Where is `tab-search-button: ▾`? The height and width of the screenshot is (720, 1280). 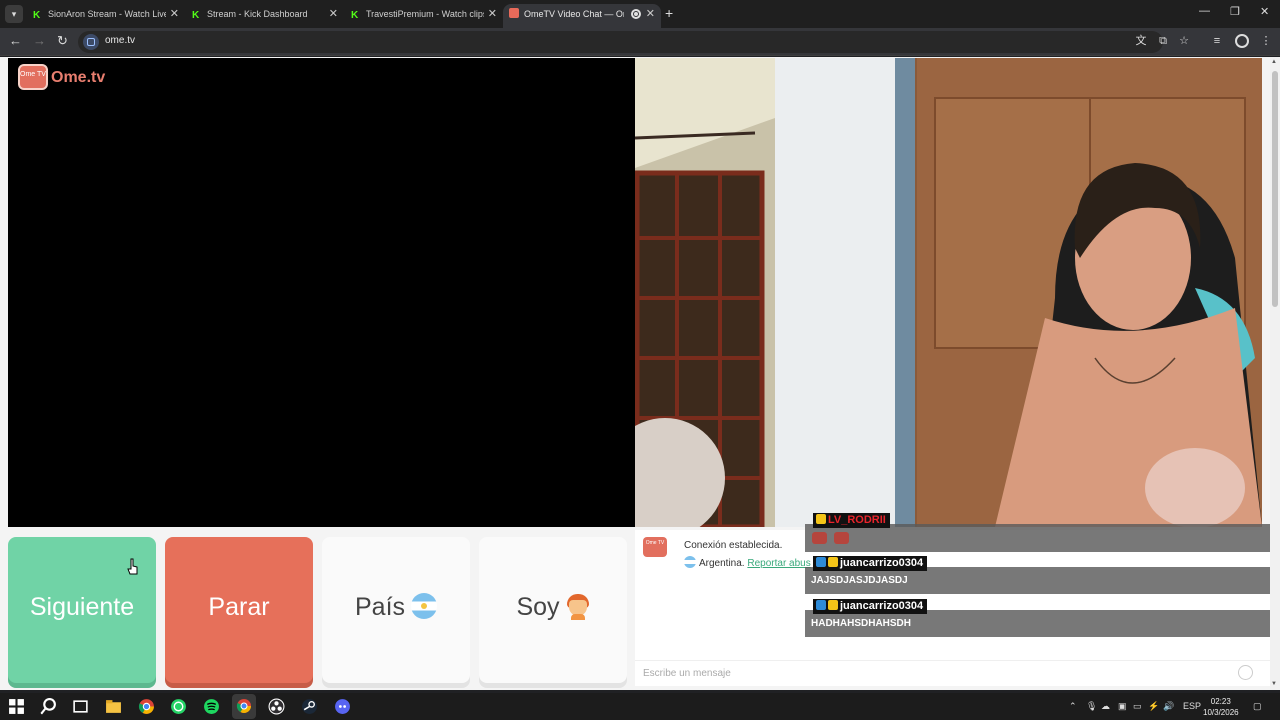 tab-search-button: ▾ is located at coordinates (14, 14).